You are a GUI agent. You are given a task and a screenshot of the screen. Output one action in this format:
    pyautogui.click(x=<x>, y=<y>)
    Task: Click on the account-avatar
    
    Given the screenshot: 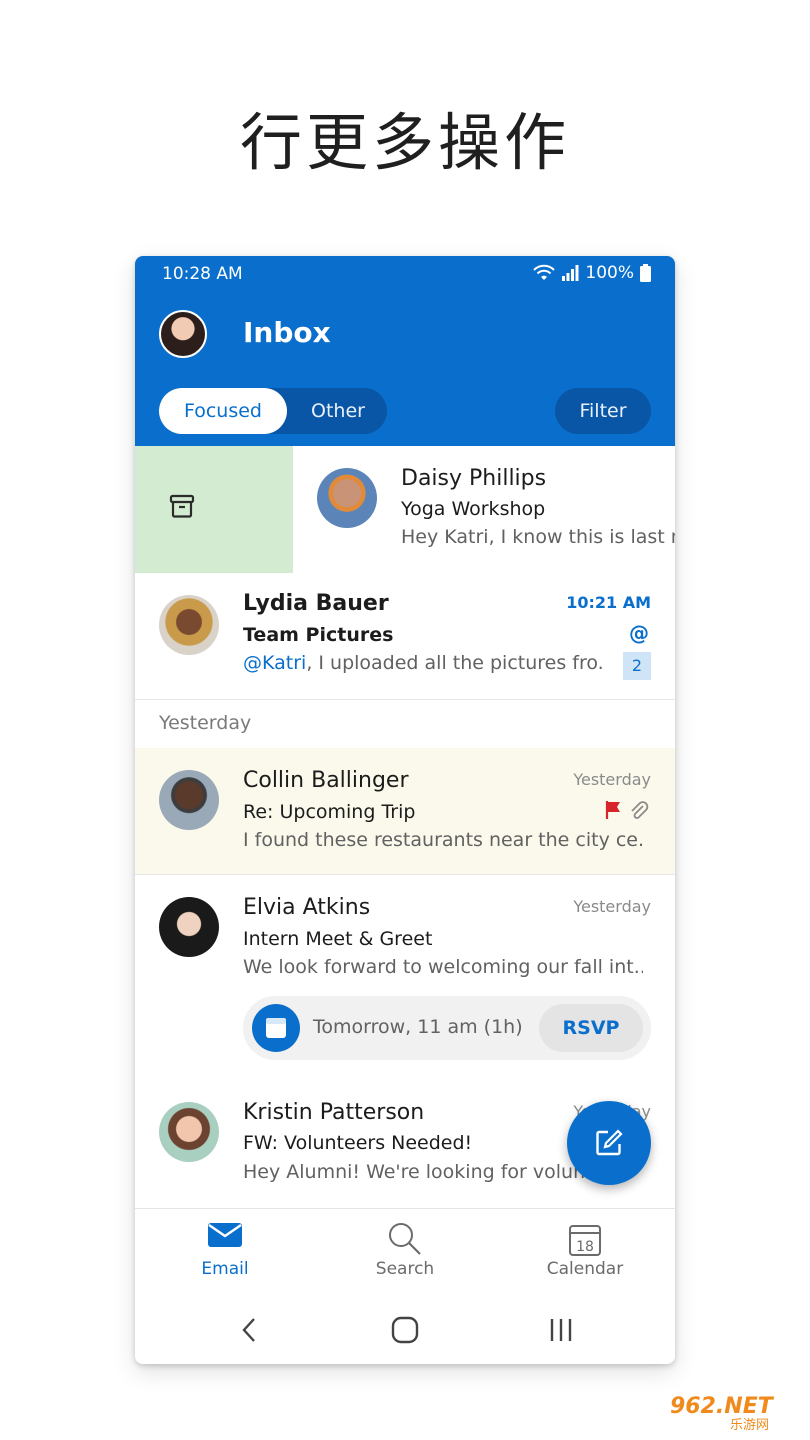 What is the action you would take?
    pyautogui.click(x=183, y=334)
    